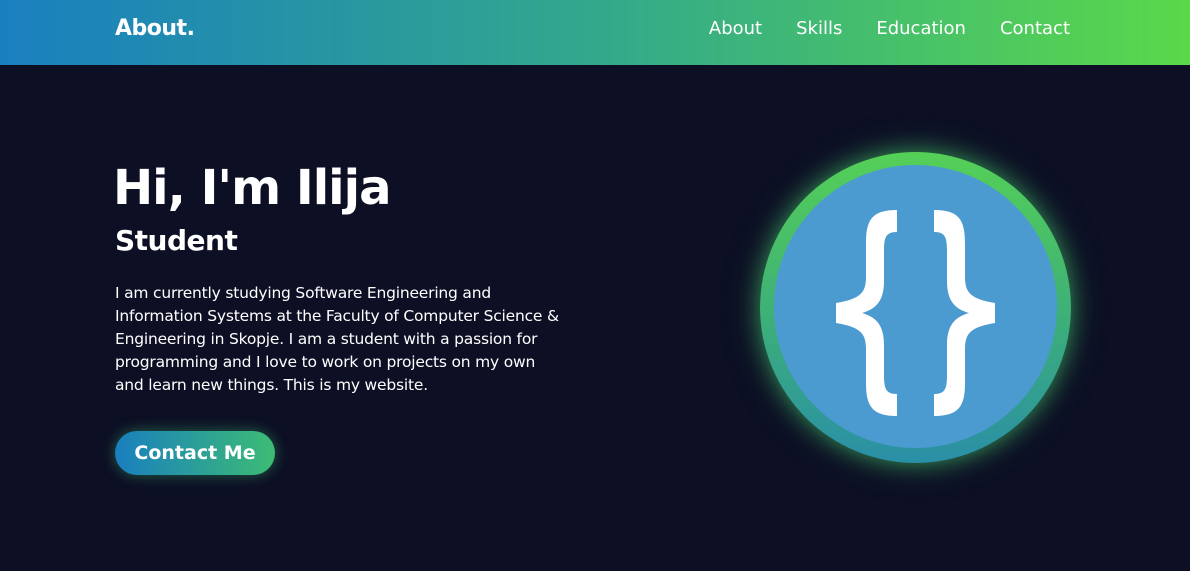 The height and width of the screenshot is (571, 1192). I want to click on nav-link-contact: Contact, so click(1035, 28).